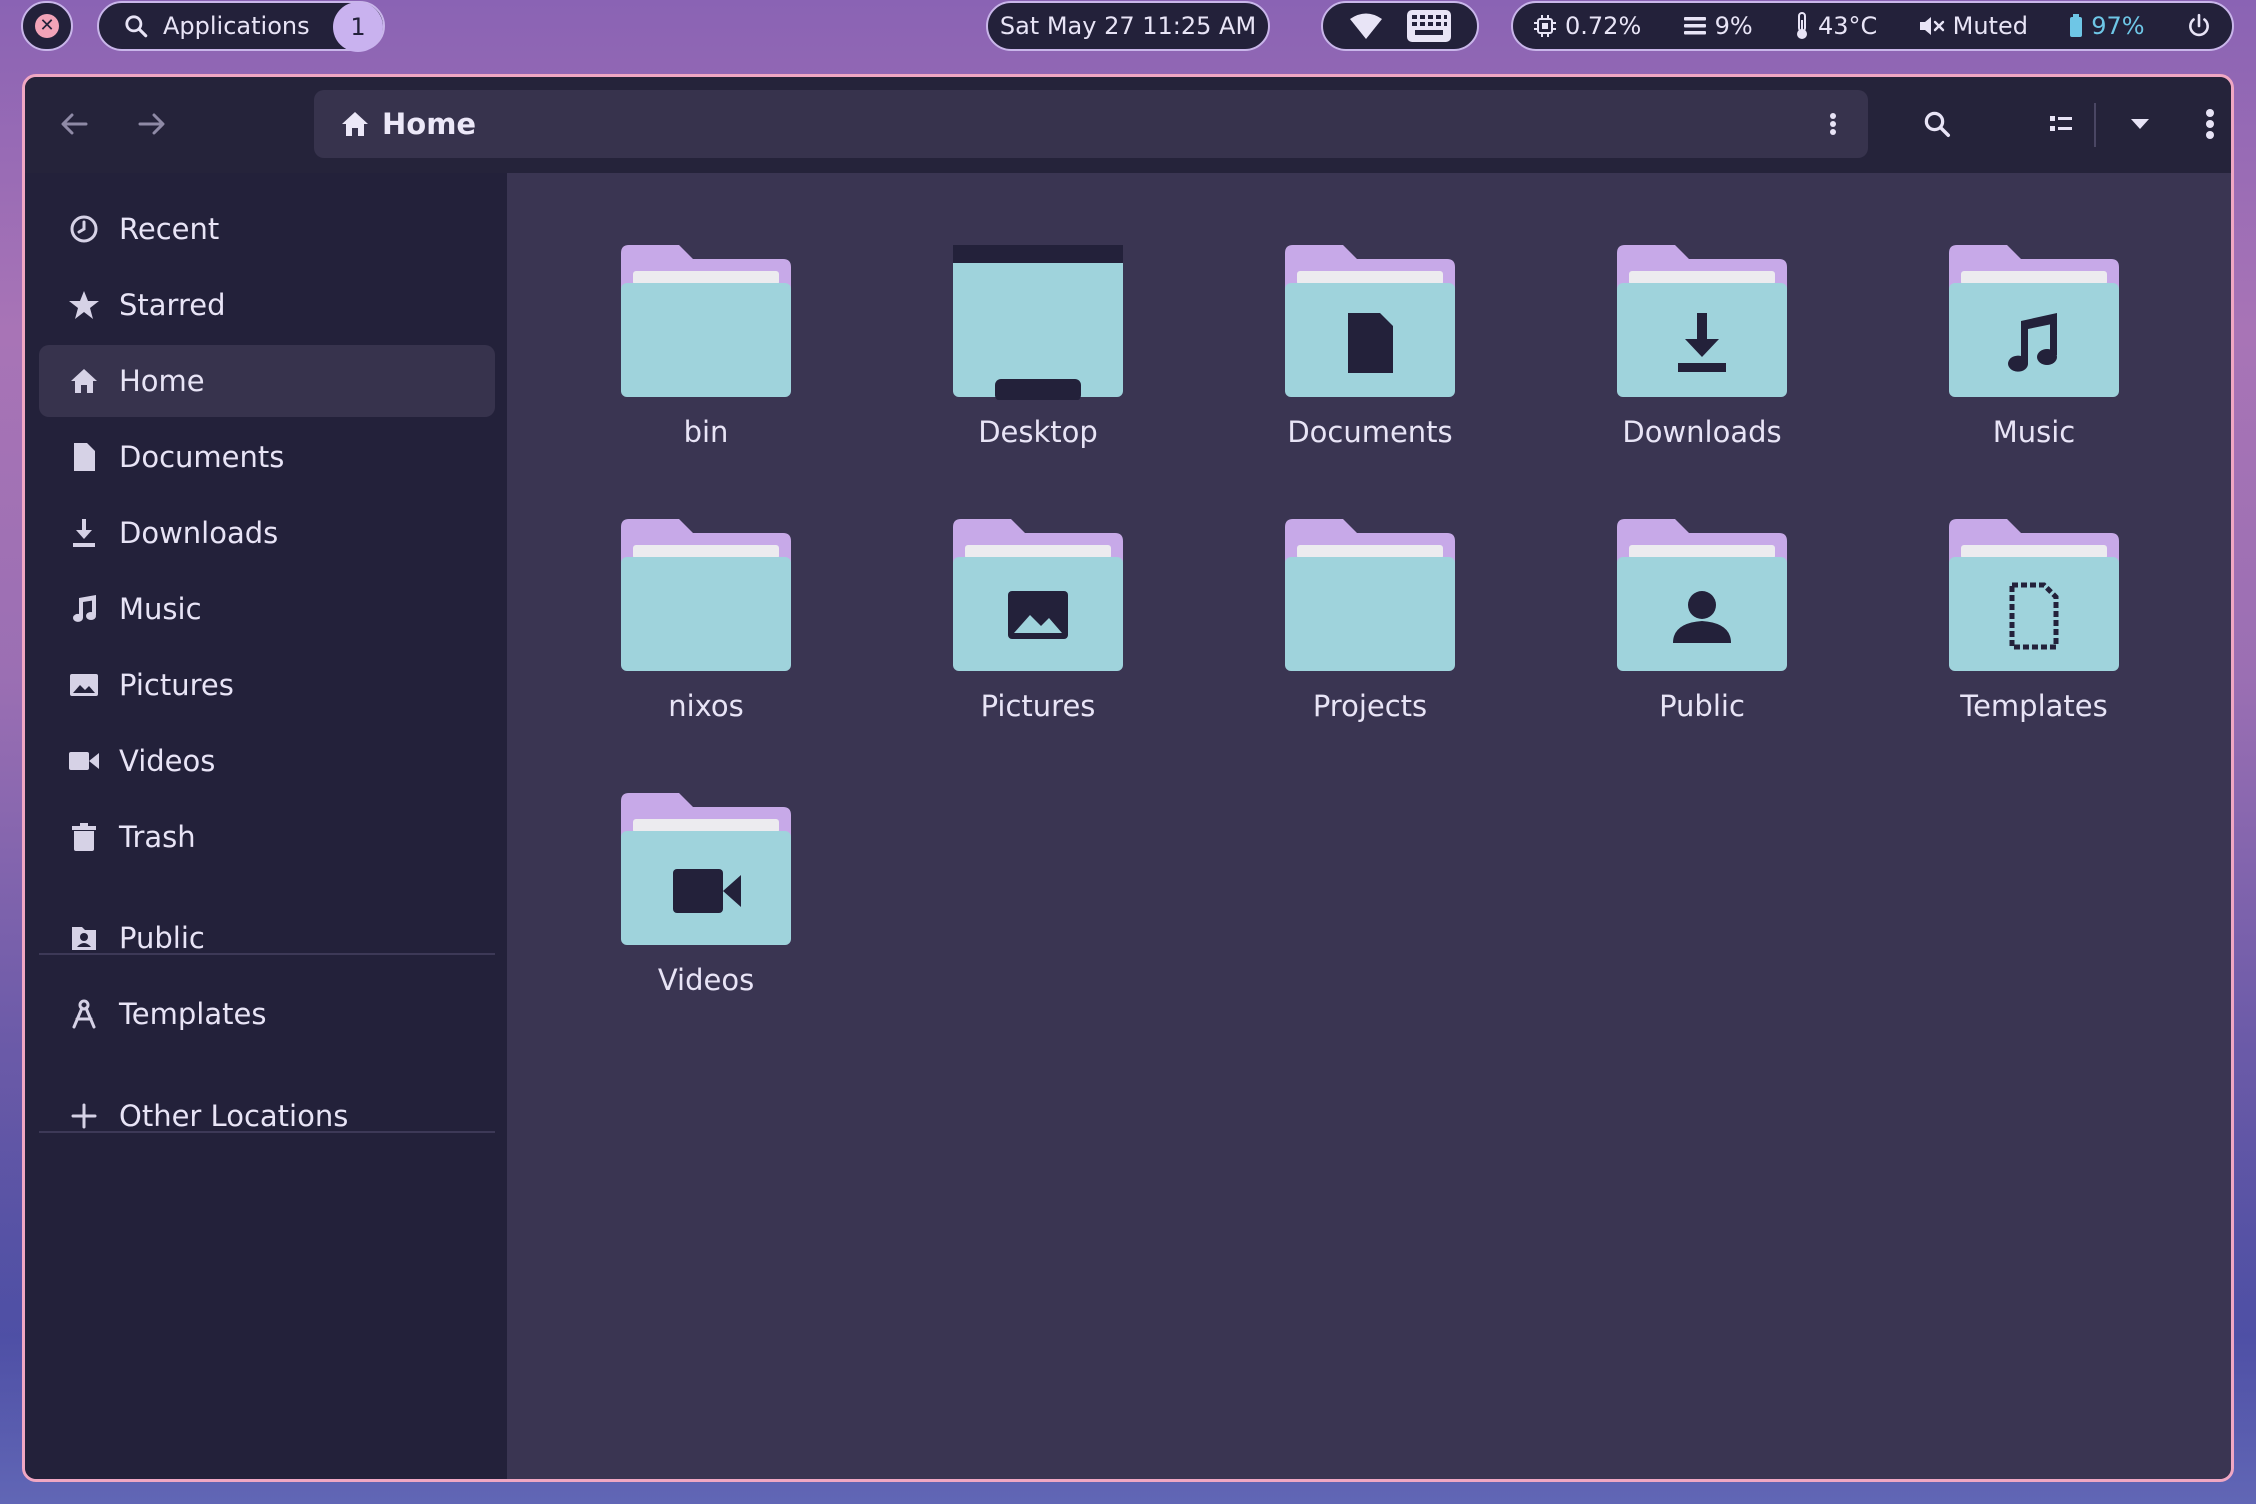 The height and width of the screenshot is (1504, 2256). I want to click on chevron-down-icon, so click(2140, 124).